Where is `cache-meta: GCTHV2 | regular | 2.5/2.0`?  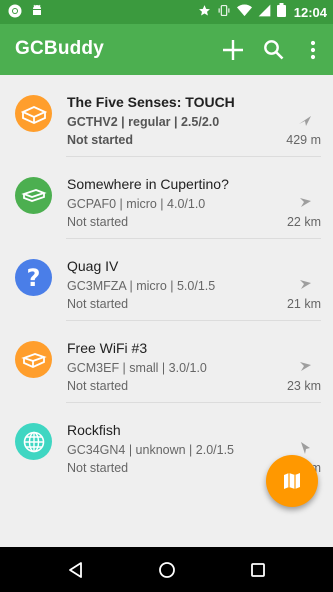 cache-meta: GCTHV2 | regular | 2.5/2.0 is located at coordinates (143, 122).